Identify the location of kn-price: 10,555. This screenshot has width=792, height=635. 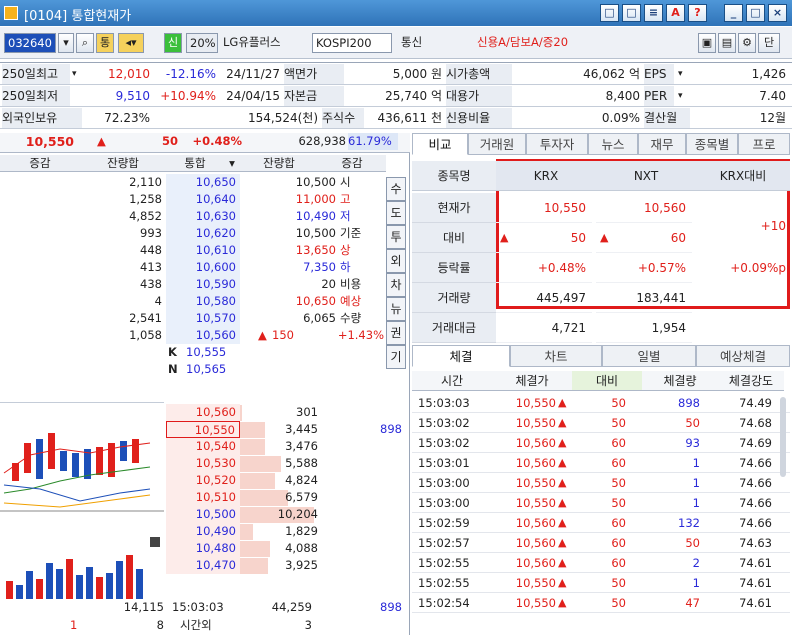
(206, 352).